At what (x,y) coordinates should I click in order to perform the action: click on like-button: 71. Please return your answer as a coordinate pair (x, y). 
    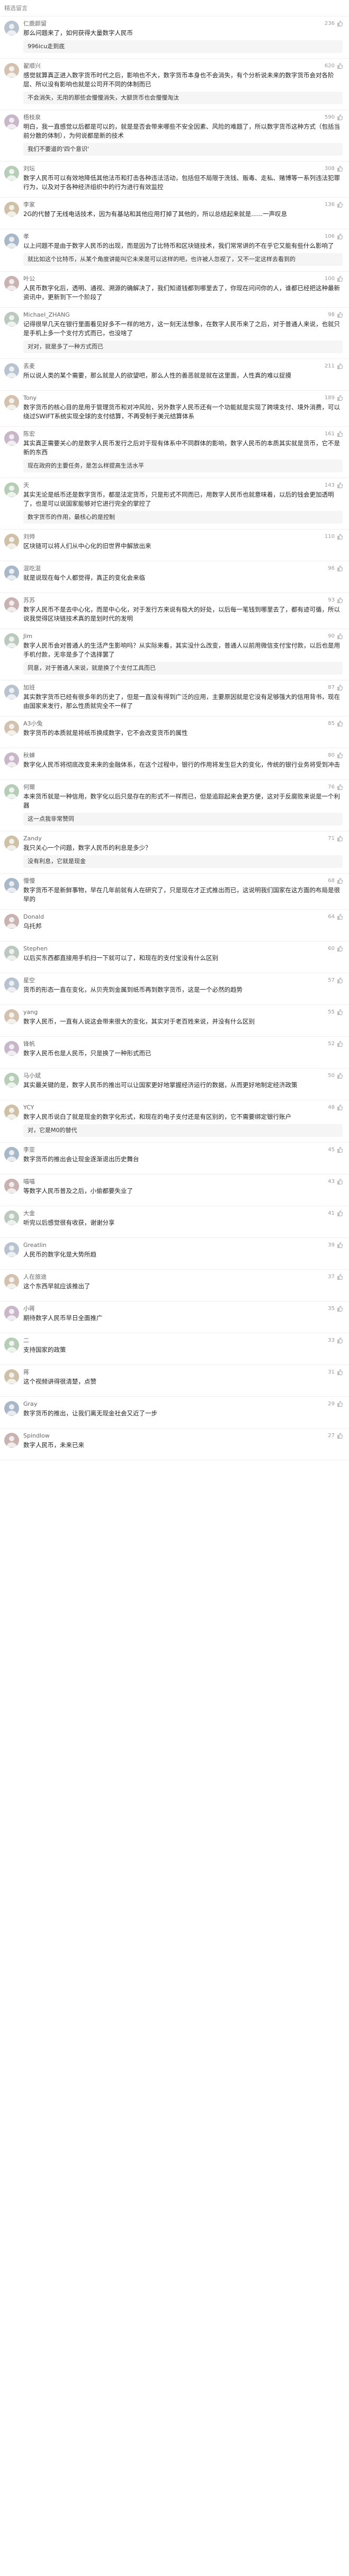
    Looking at the image, I should click on (335, 838).